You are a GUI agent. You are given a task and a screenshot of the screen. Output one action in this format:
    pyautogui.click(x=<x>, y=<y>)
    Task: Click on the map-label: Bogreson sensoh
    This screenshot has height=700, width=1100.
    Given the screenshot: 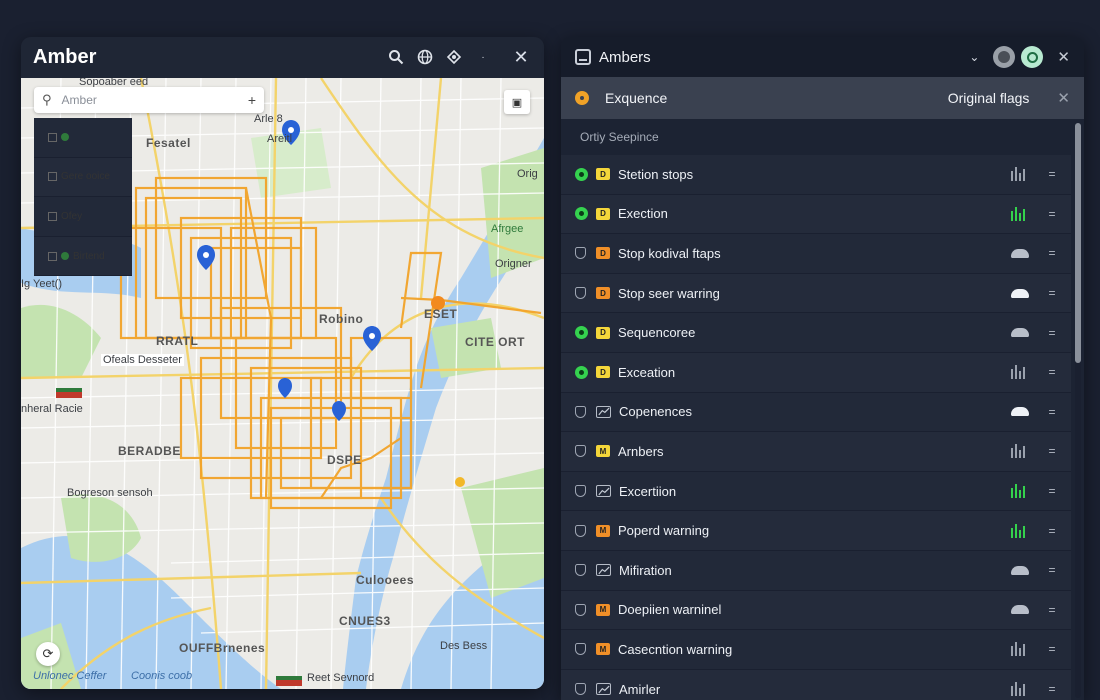 What is the action you would take?
    pyautogui.click(x=110, y=493)
    